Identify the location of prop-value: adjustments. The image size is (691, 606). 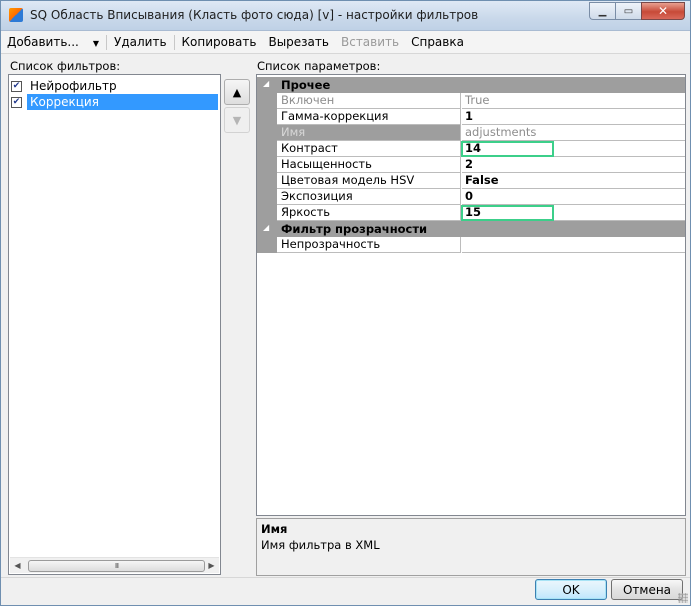
(573, 133).